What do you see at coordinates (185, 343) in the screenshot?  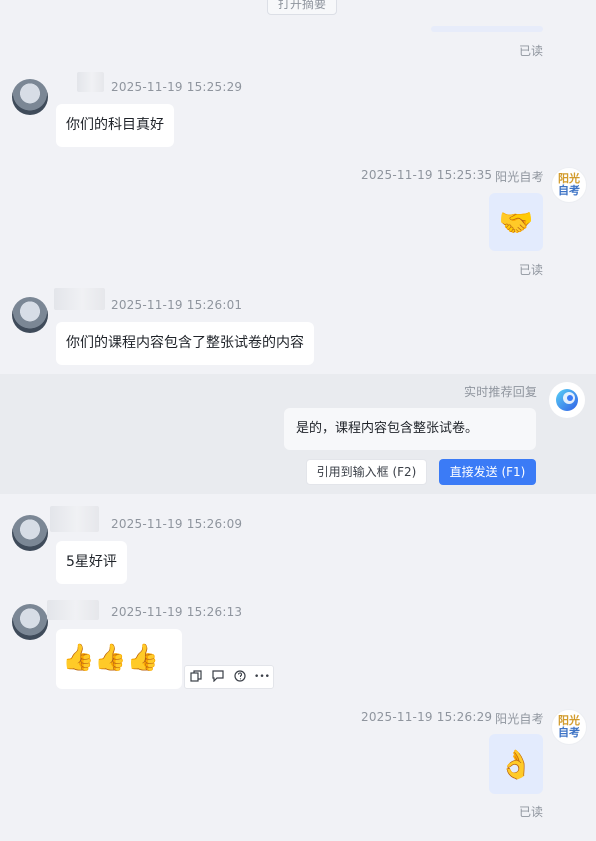 I see `incoming-message-bubble: 你们的课程内容包含了整张试卷的内容` at bounding box center [185, 343].